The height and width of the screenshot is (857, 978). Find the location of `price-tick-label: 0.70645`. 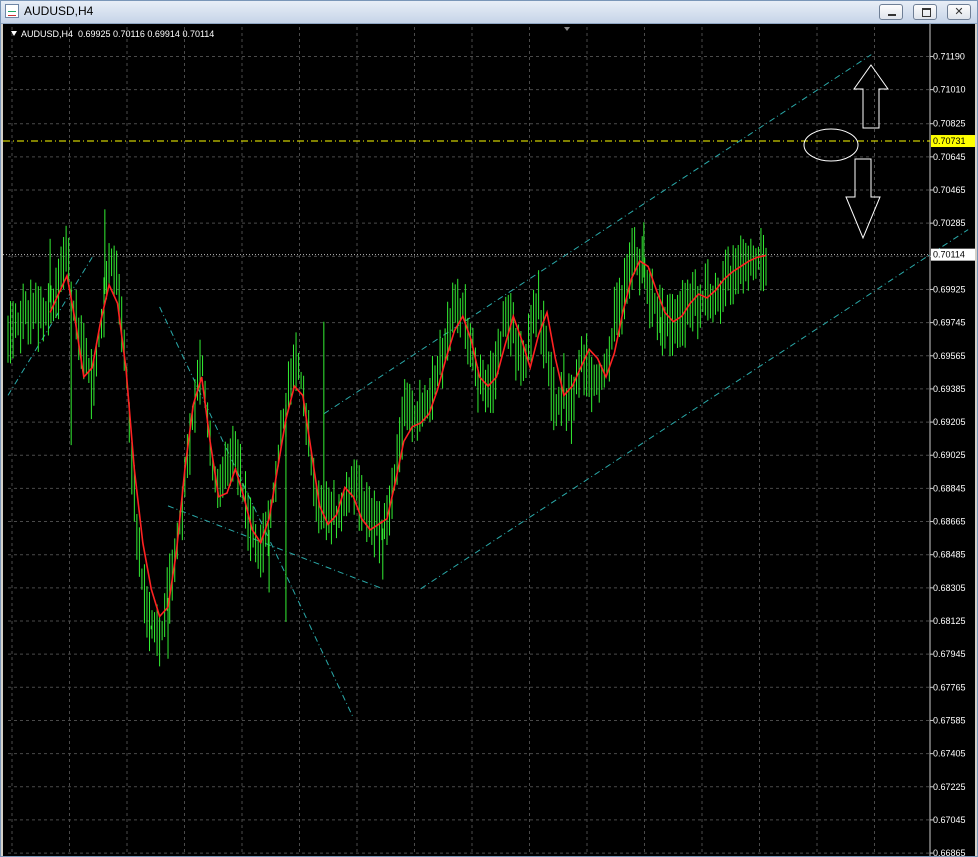

price-tick-label: 0.70645 is located at coordinates (949, 157).